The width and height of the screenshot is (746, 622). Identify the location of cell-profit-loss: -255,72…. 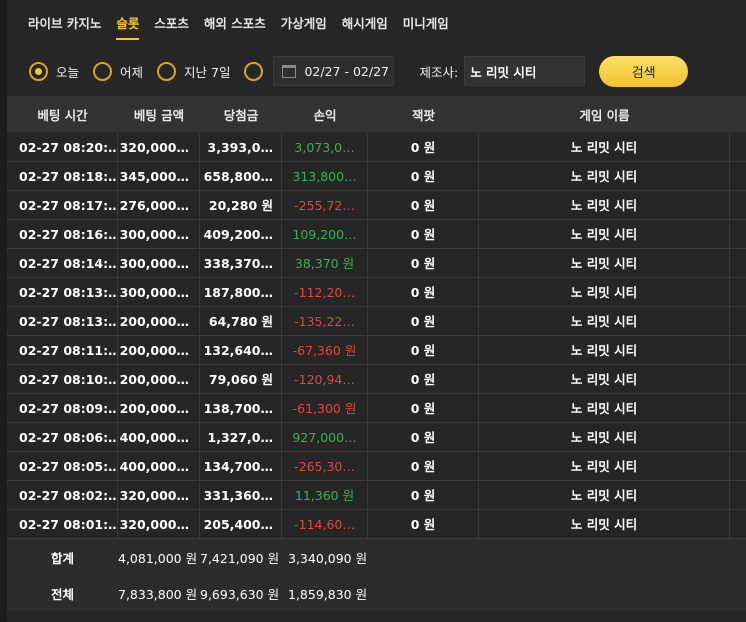
(325, 205).